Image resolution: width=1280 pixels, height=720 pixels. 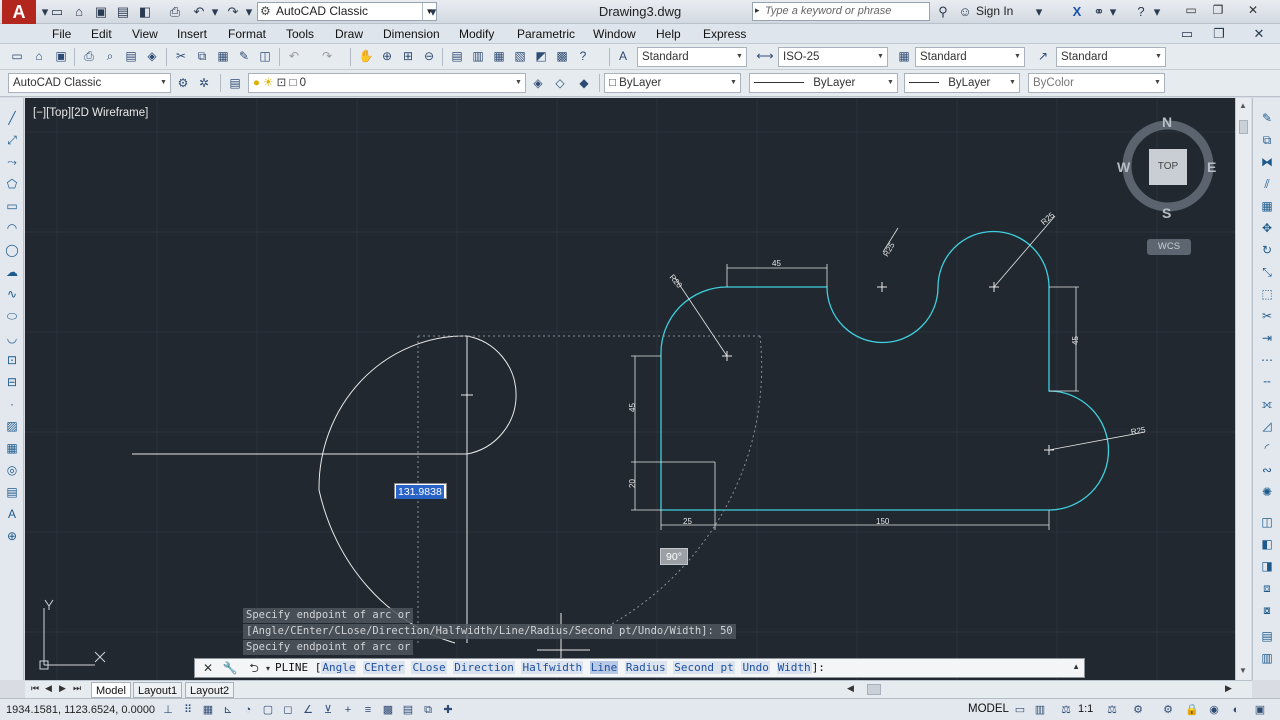 What do you see at coordinates (12, 514) in the screenshot?
I see `multiline-text-icon: A` at bounding box center [12, 514].